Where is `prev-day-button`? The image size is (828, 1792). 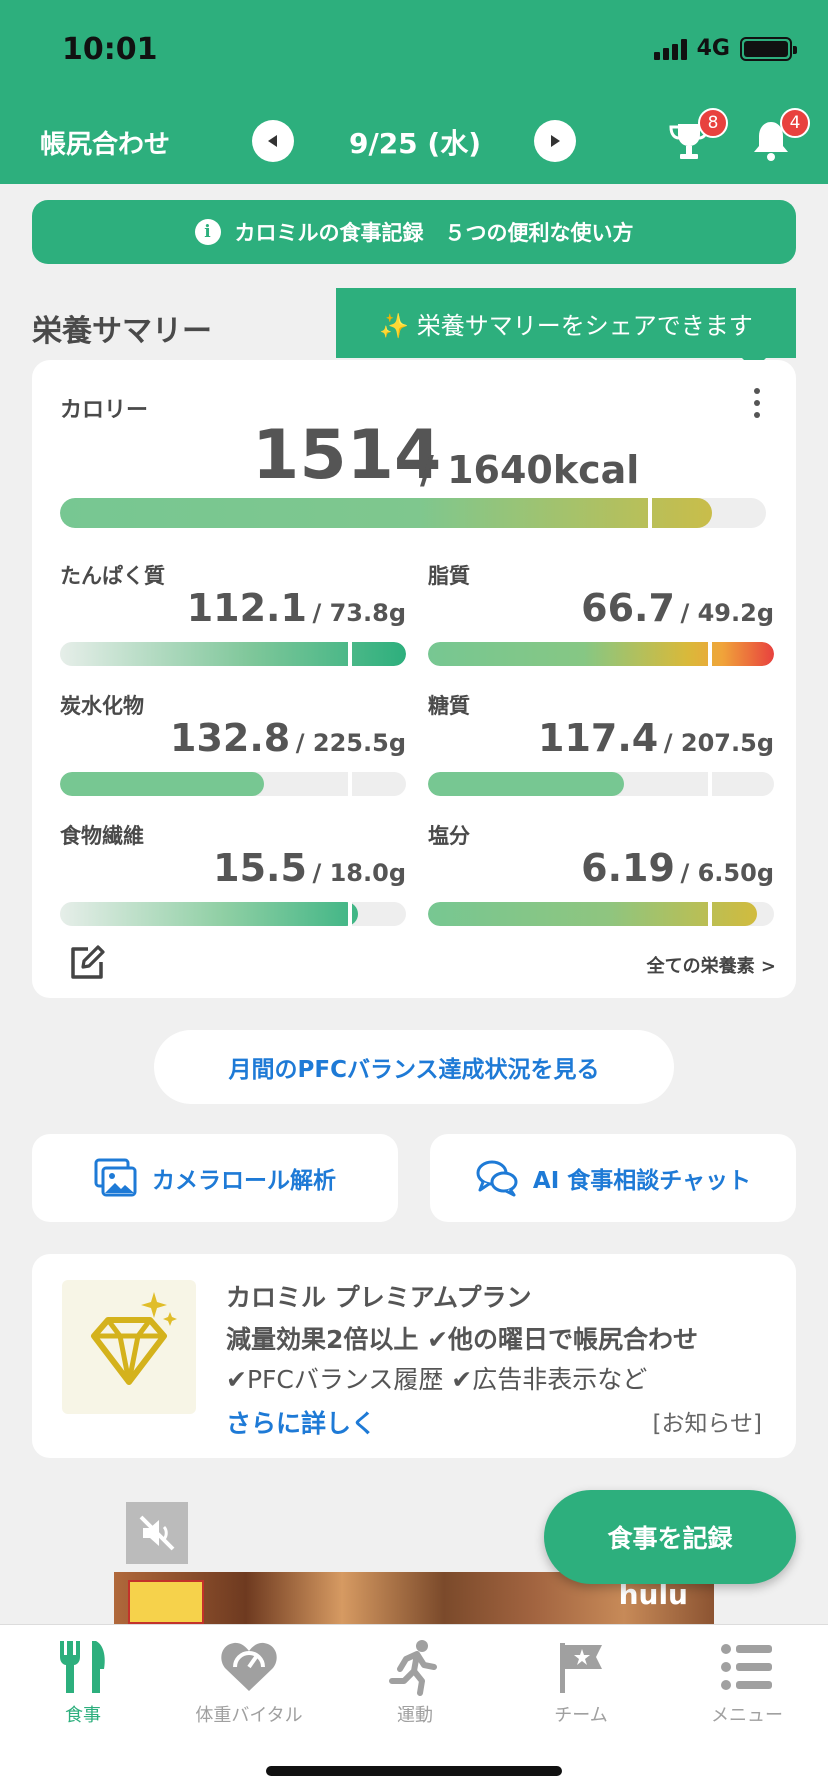 prev-day-button is located at coordinates (273, 141).